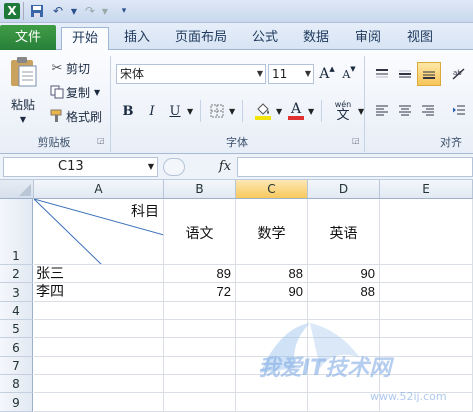  Describe the element at coordinates (225, 167) in the screenshot. I see `insert-function-button: fx` at that location.